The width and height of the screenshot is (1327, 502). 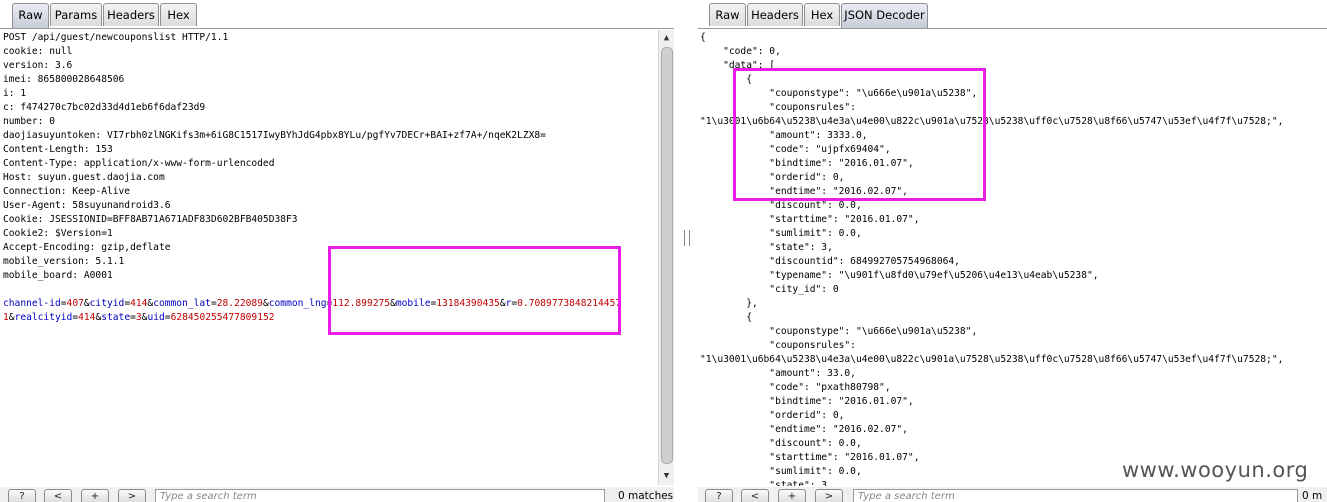 I want to click on request-line: number: 0, so click(x=29, y=121).